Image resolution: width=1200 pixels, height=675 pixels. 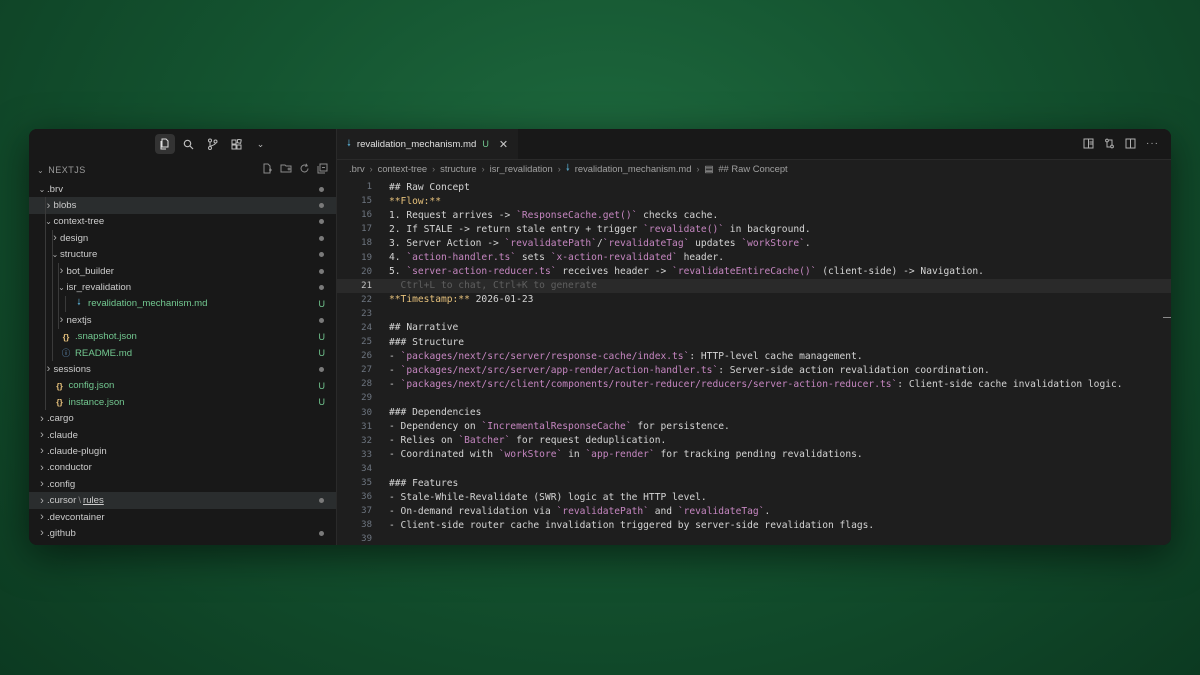 I want to click on code-text: **Timestamp:** 2026-01-23, so click(x=452, y=299).